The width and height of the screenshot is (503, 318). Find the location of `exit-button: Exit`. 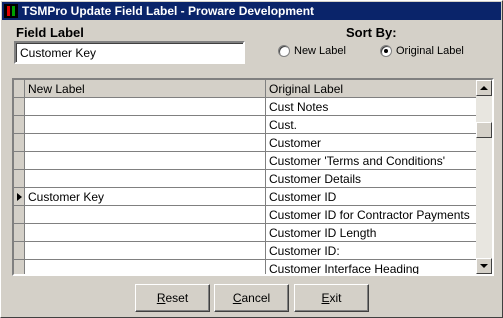

exit-button: Exit is located at coordinates (331, 298).